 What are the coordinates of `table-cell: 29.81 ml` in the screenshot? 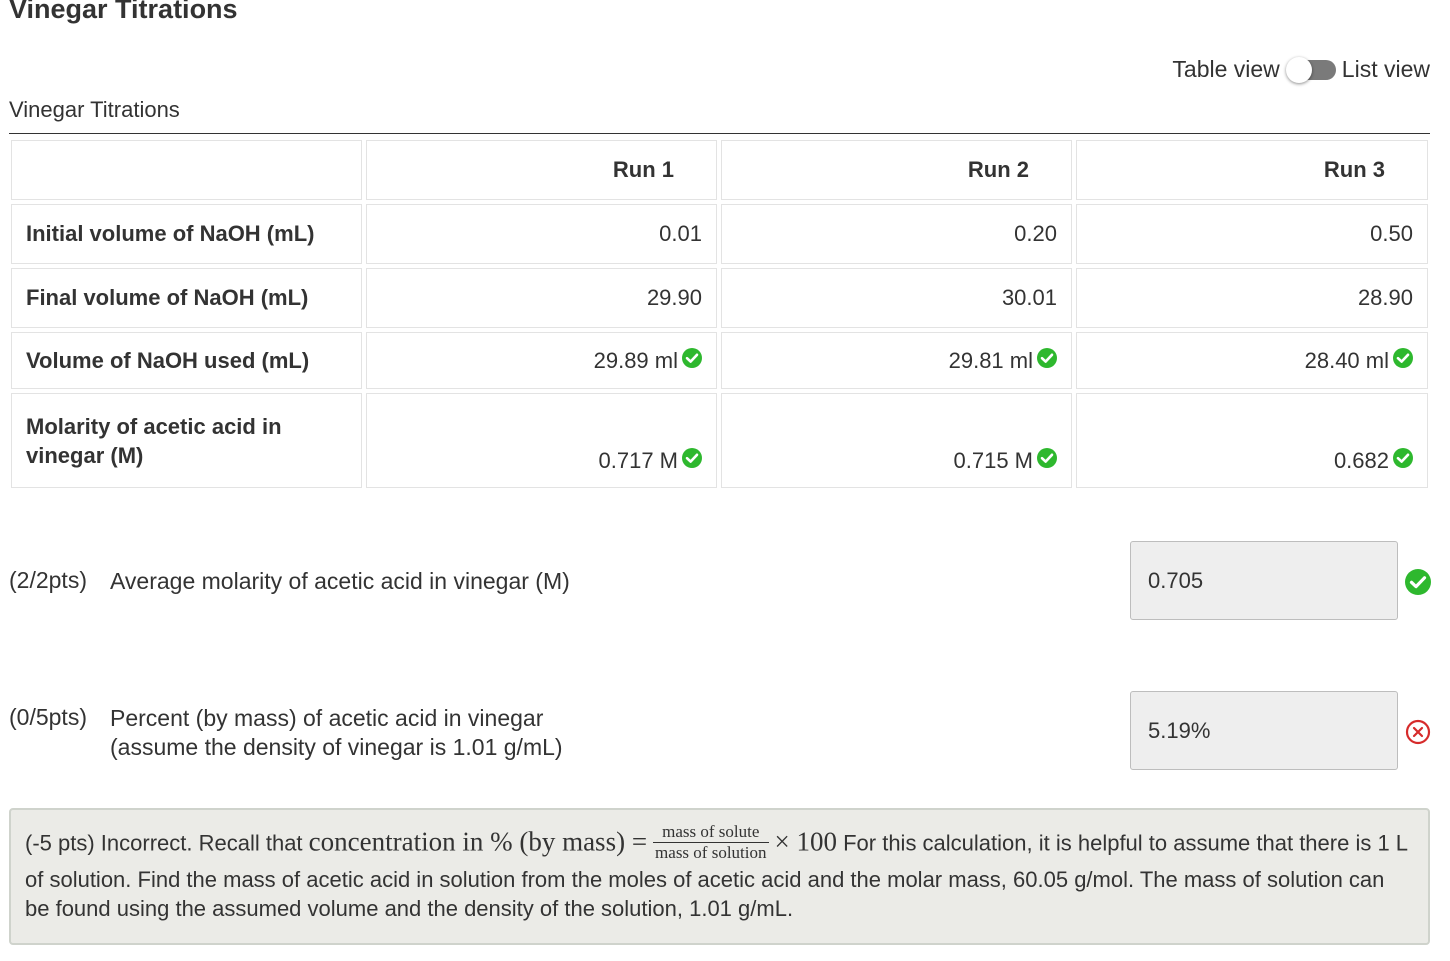 It's located at (896, 360).